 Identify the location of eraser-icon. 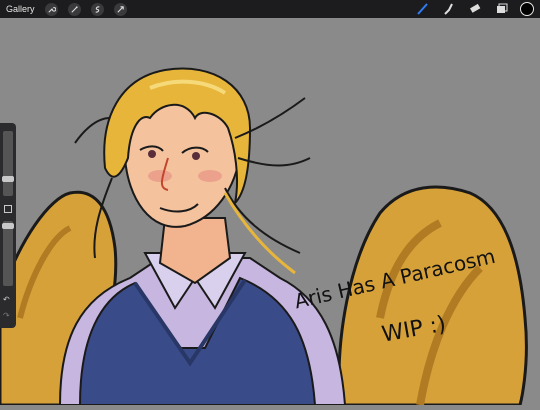
(475, 9).